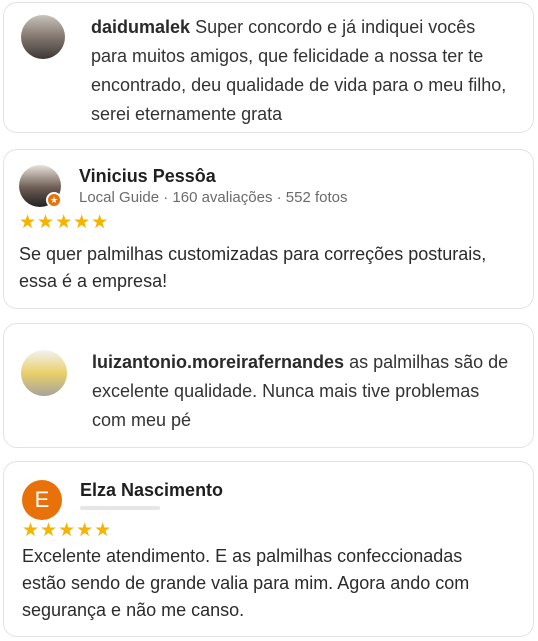 This screenshot has width=538, height=641. I want to click on reviewer-meta-faint, so click(120, 508).